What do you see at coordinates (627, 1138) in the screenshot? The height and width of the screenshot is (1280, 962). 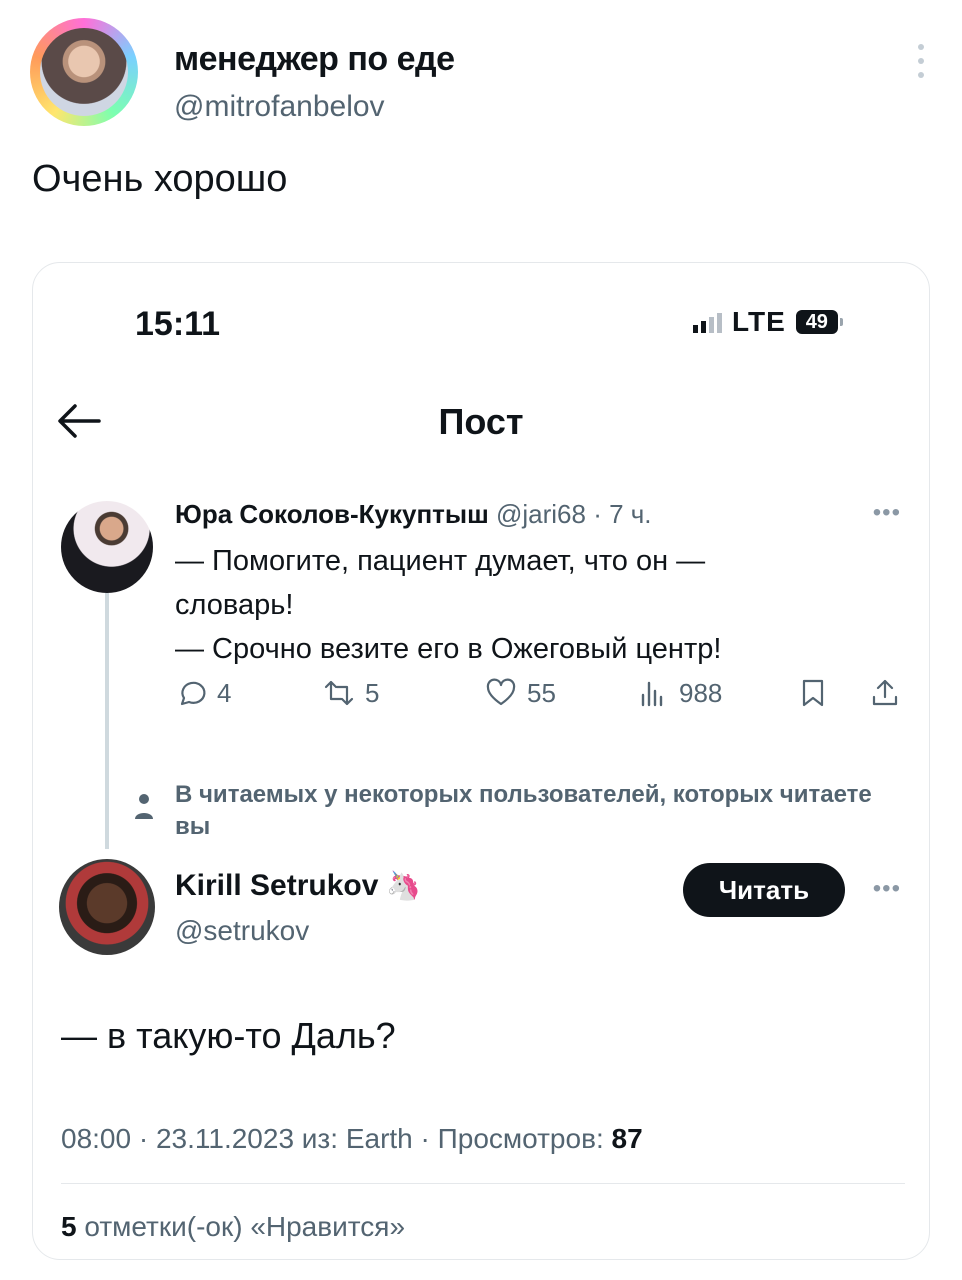 I see `reply-views-count: 87` at bounding box center [627, 1138].